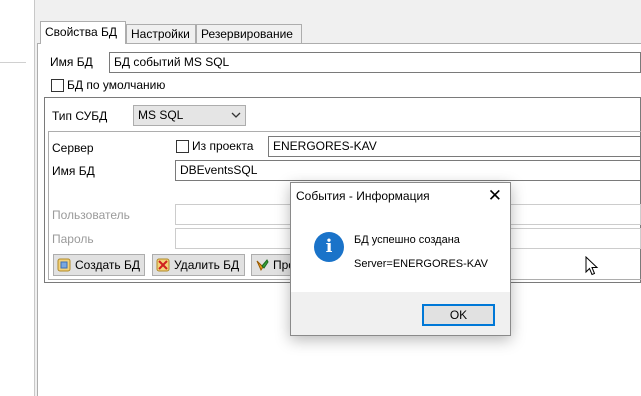 This screenshot has height=396, width=641. I want to click on mouse-cursor-icon, so click(592, 267).